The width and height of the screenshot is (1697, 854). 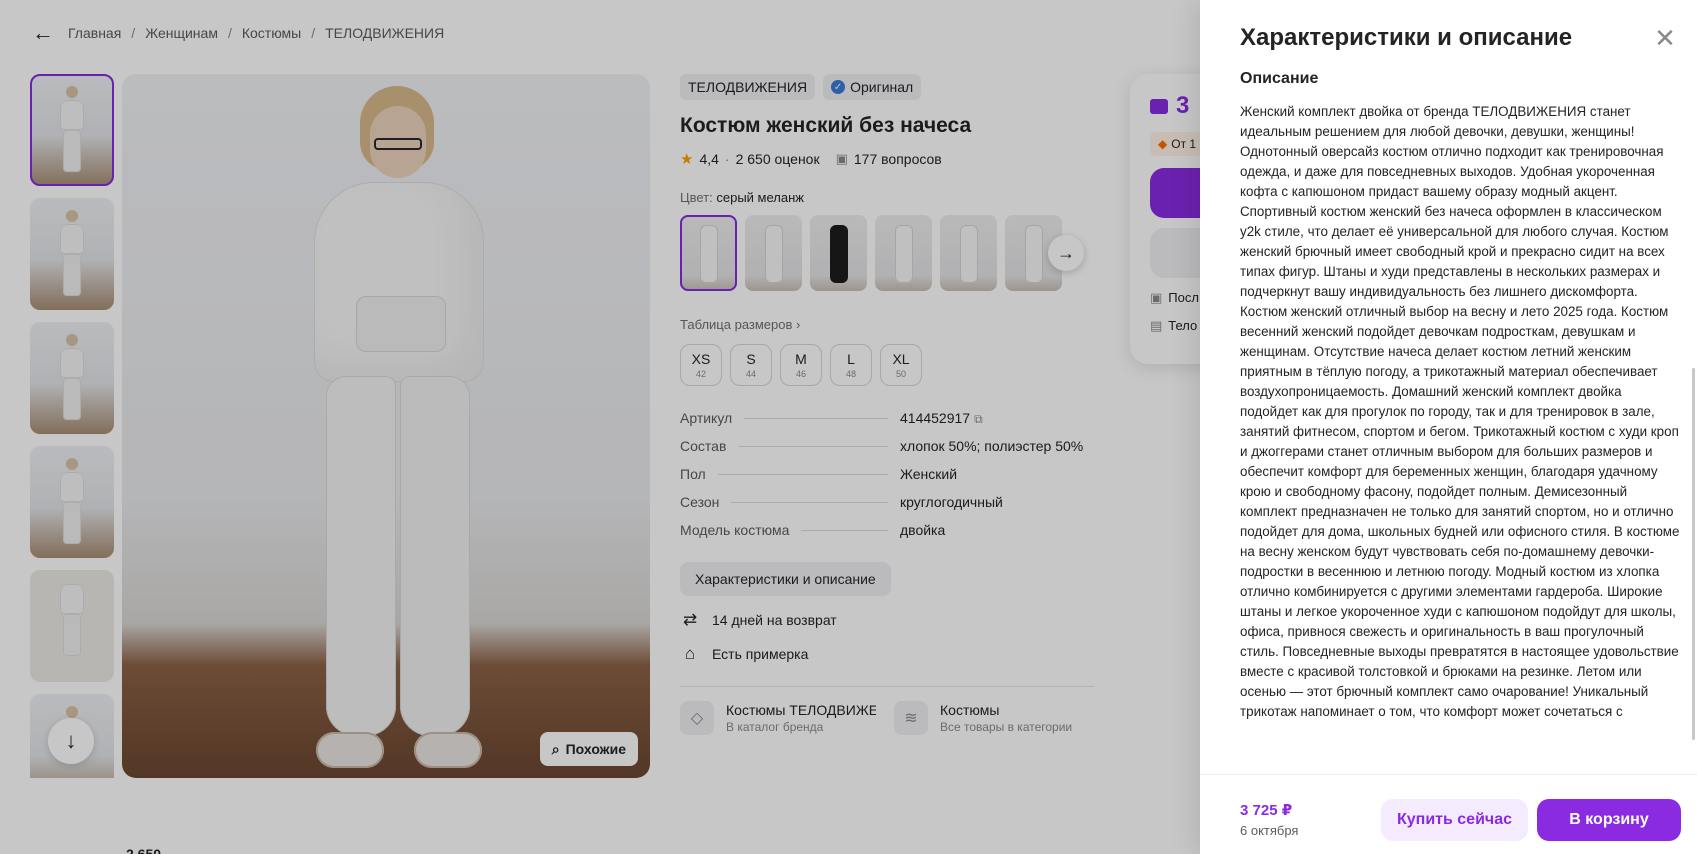 I want to click on buy-now-button: Купить сейчас, so click(x=1454, y=820).